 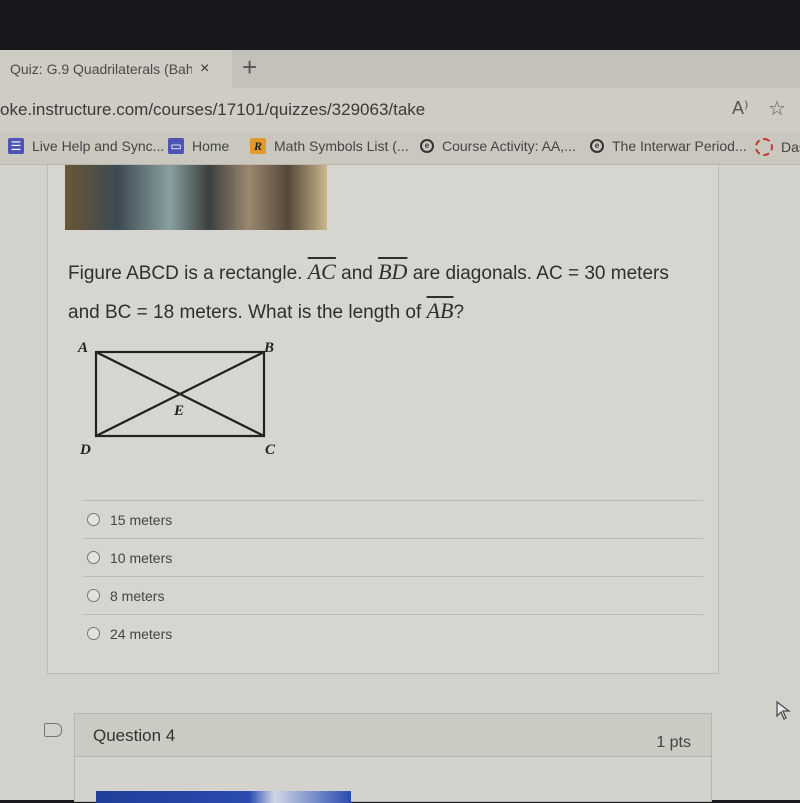 I want to click on mouse-cursor-icon, so click(x=783, y=710).